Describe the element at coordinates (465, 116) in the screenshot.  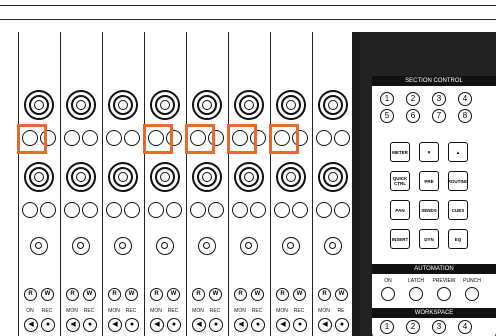
I see `section-number-button: 8` at that location.